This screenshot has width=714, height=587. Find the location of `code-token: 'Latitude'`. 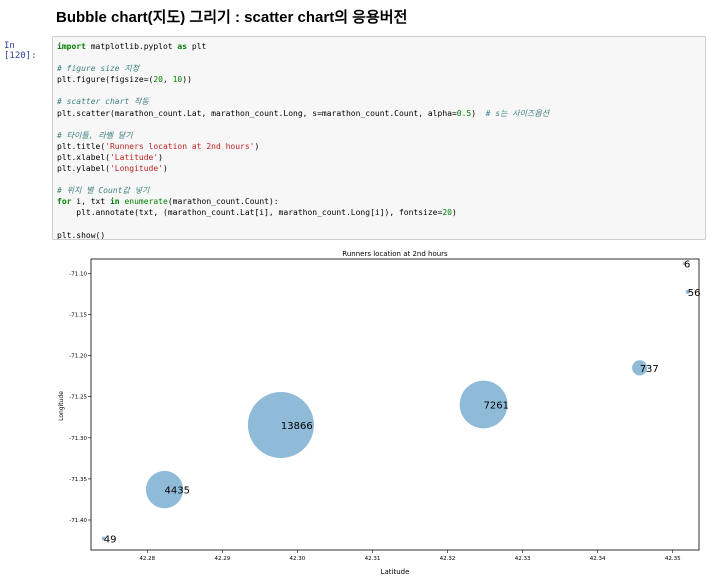

code-token: 'Latitude' is located at coordinates (134, 157).